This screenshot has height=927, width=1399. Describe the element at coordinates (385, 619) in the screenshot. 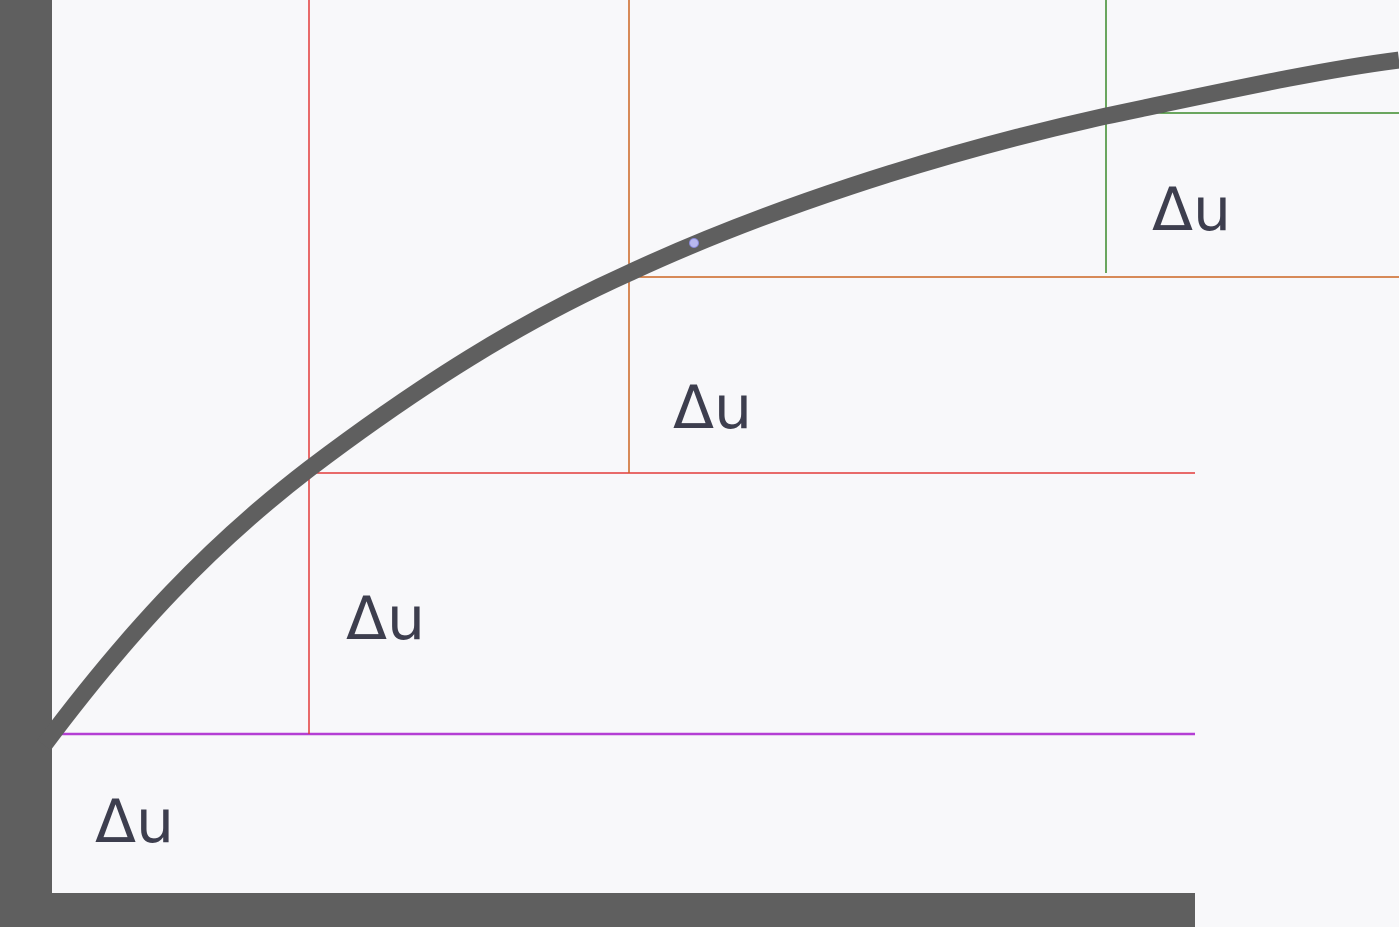

I see `delta-u-label-step-1: Δu` at that location.